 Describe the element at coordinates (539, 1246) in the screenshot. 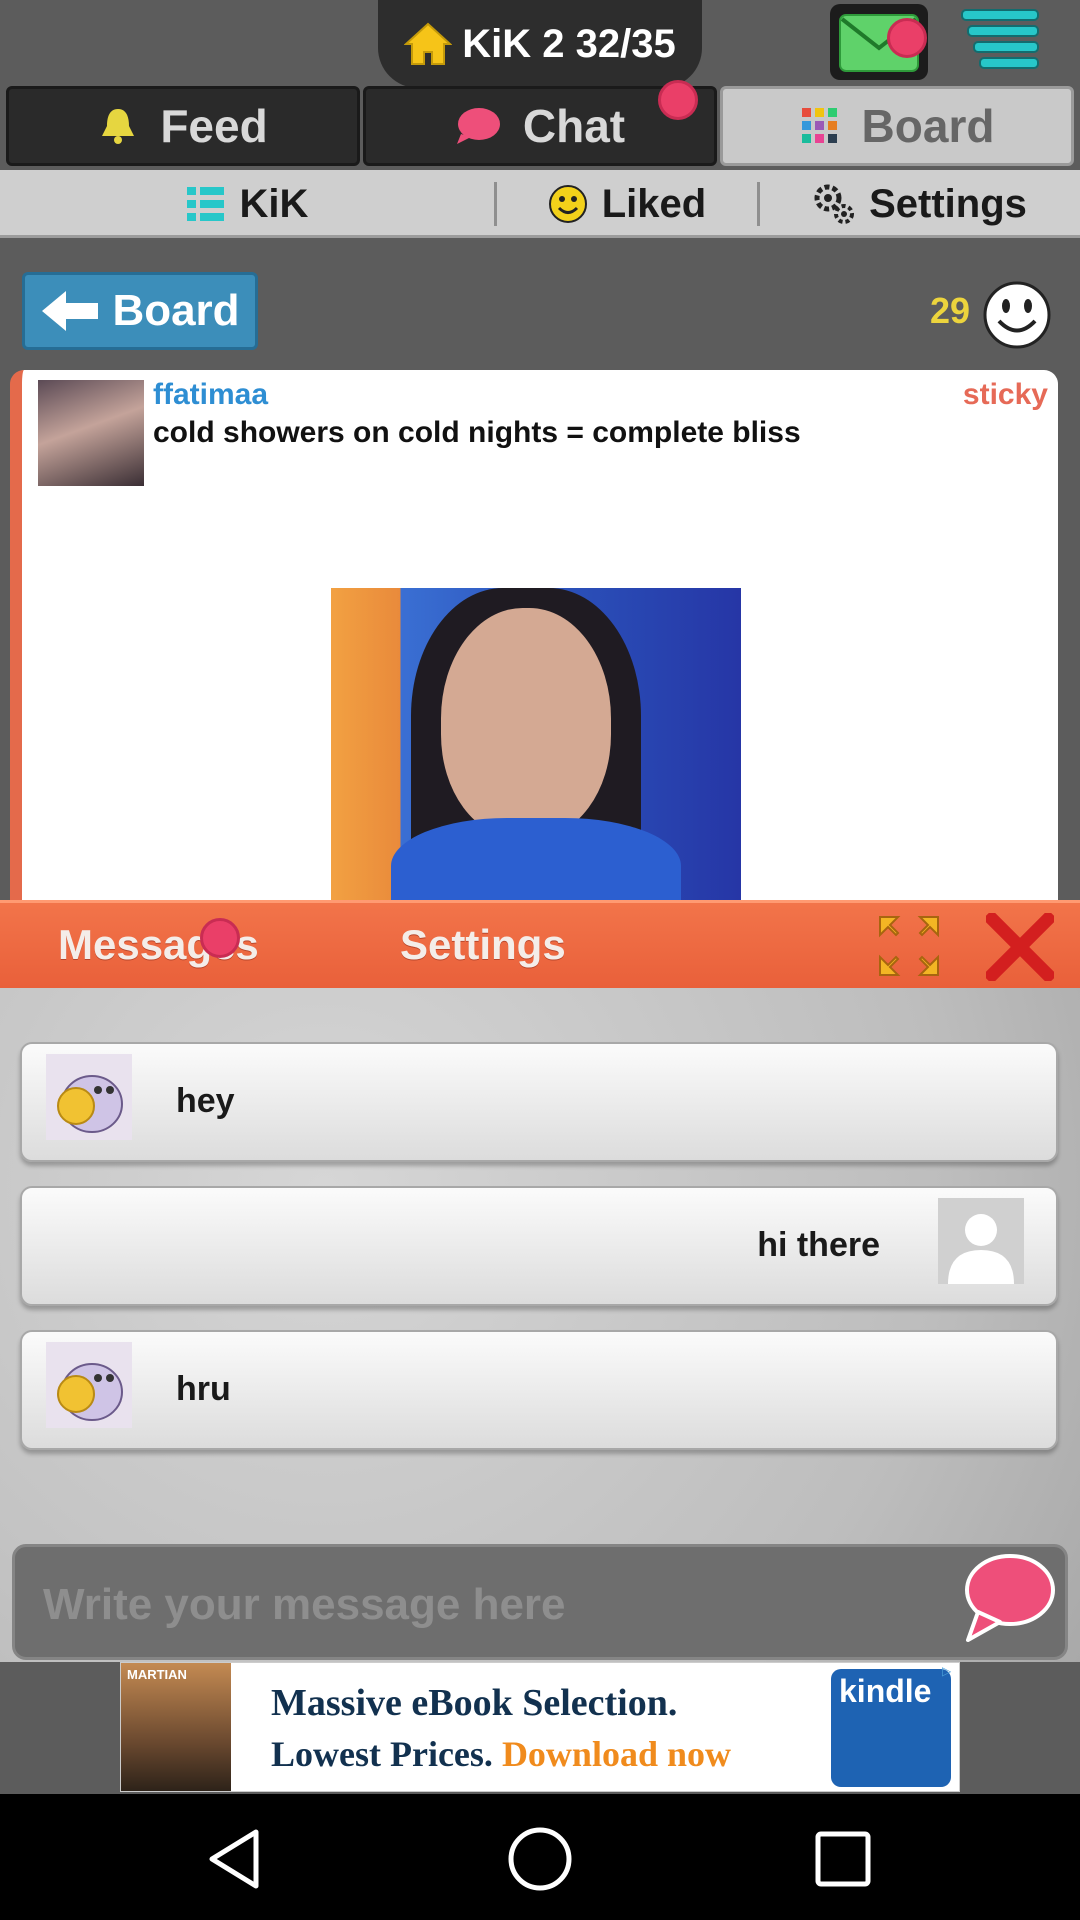

I see `message-bubble: hi there` at that location.